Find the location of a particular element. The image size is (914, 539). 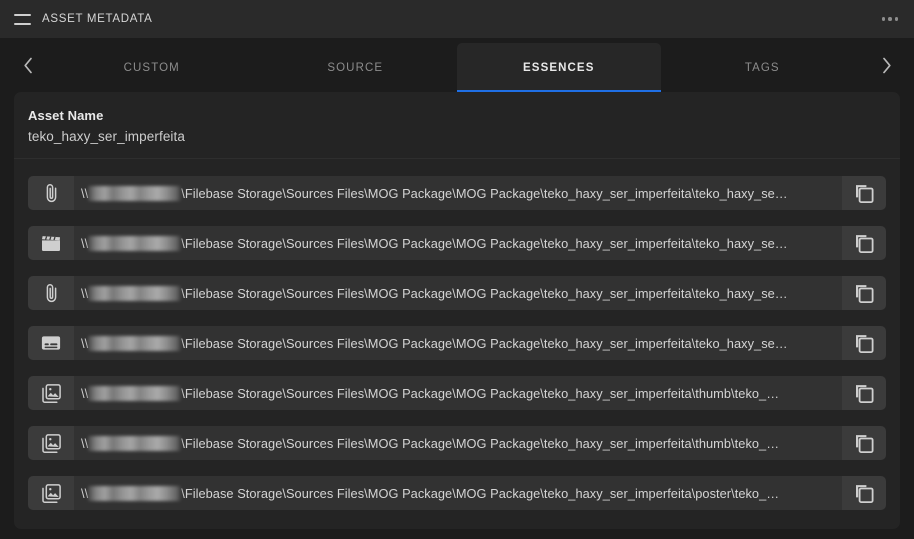

page-title: ASSET METADATA is located at coordinates (97, 19).